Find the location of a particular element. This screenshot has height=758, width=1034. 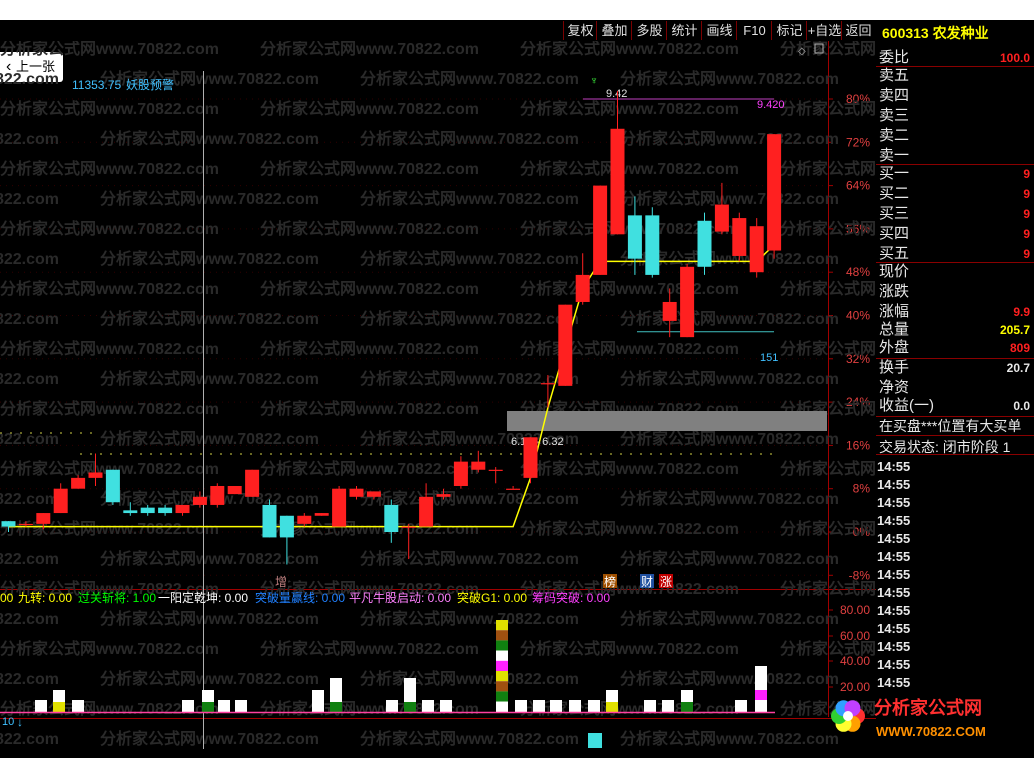

quote-label: 卖三 is located at coordinates (894, 115).